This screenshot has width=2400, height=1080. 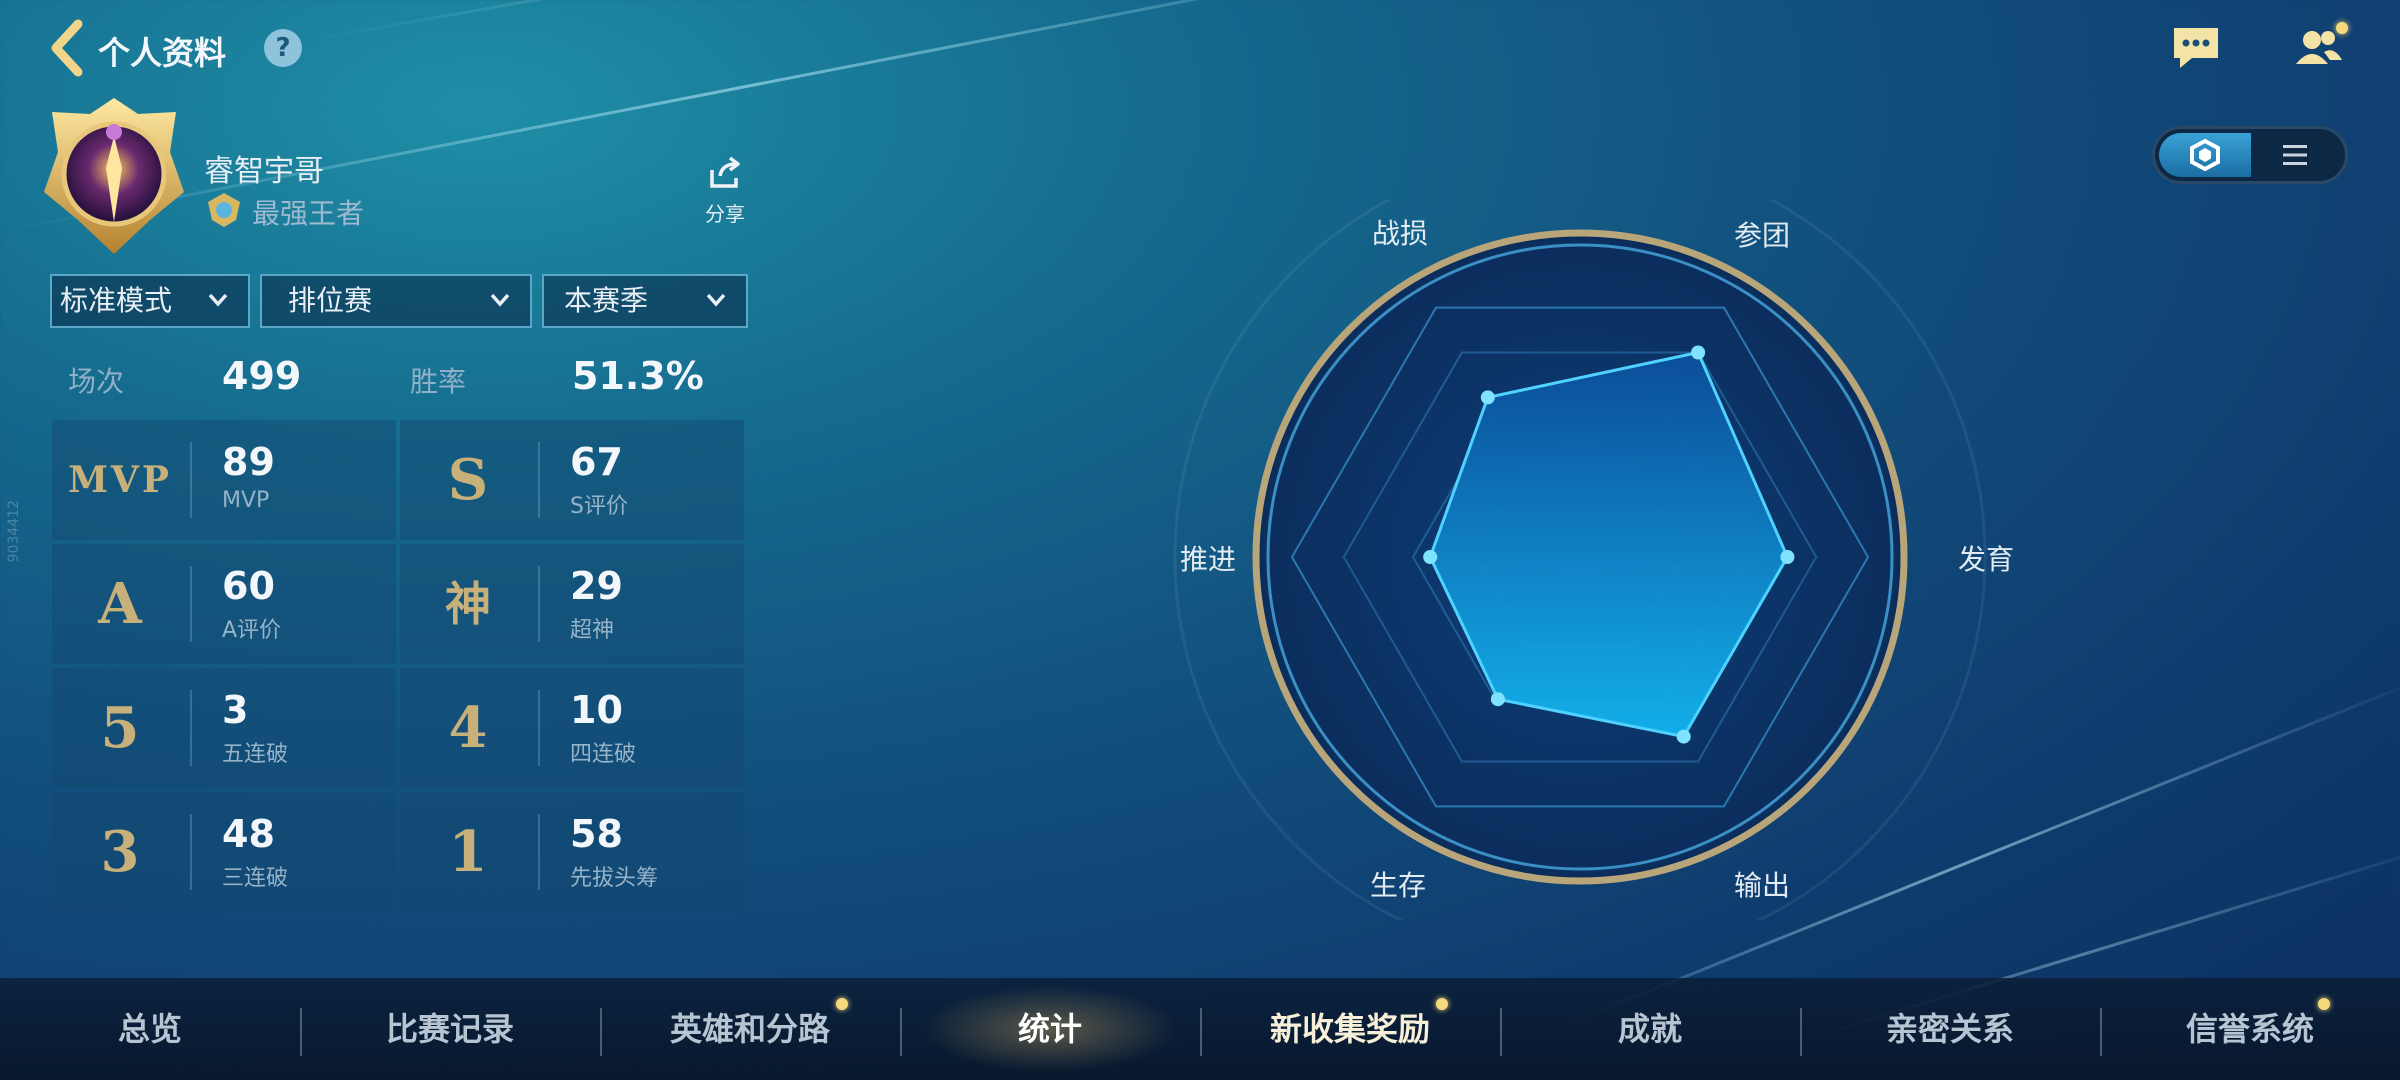 I want to click on a-badge: A, so click(x=120, y=604).